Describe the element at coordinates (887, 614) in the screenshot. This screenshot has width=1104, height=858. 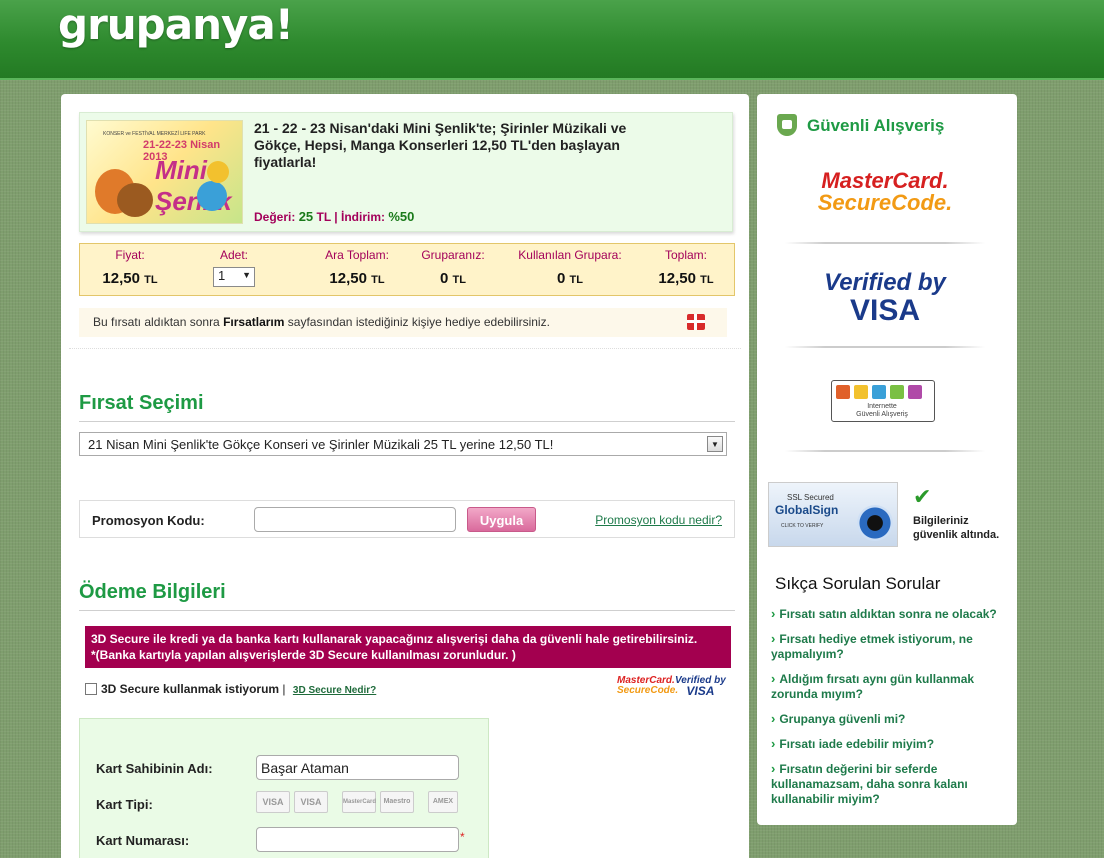
I see `faq-item: Fırsatı satın aldıktan sonra ne olacak?` at that location.